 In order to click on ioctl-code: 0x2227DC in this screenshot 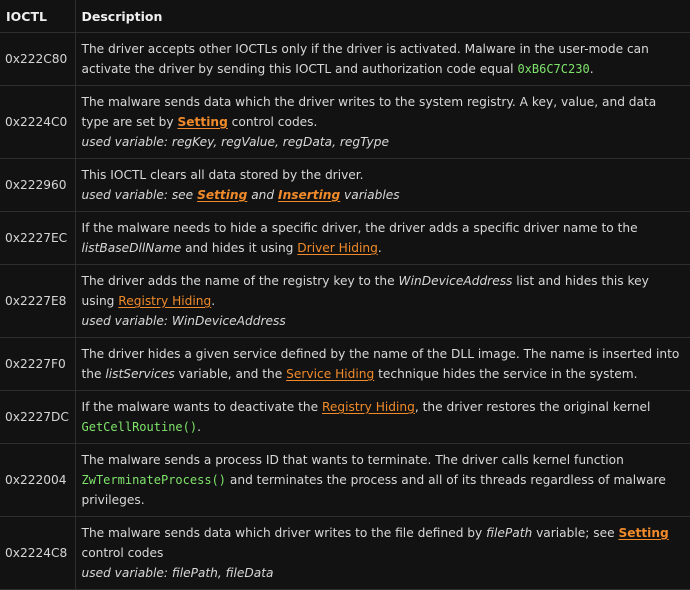, I will do `click(37, 417)`.